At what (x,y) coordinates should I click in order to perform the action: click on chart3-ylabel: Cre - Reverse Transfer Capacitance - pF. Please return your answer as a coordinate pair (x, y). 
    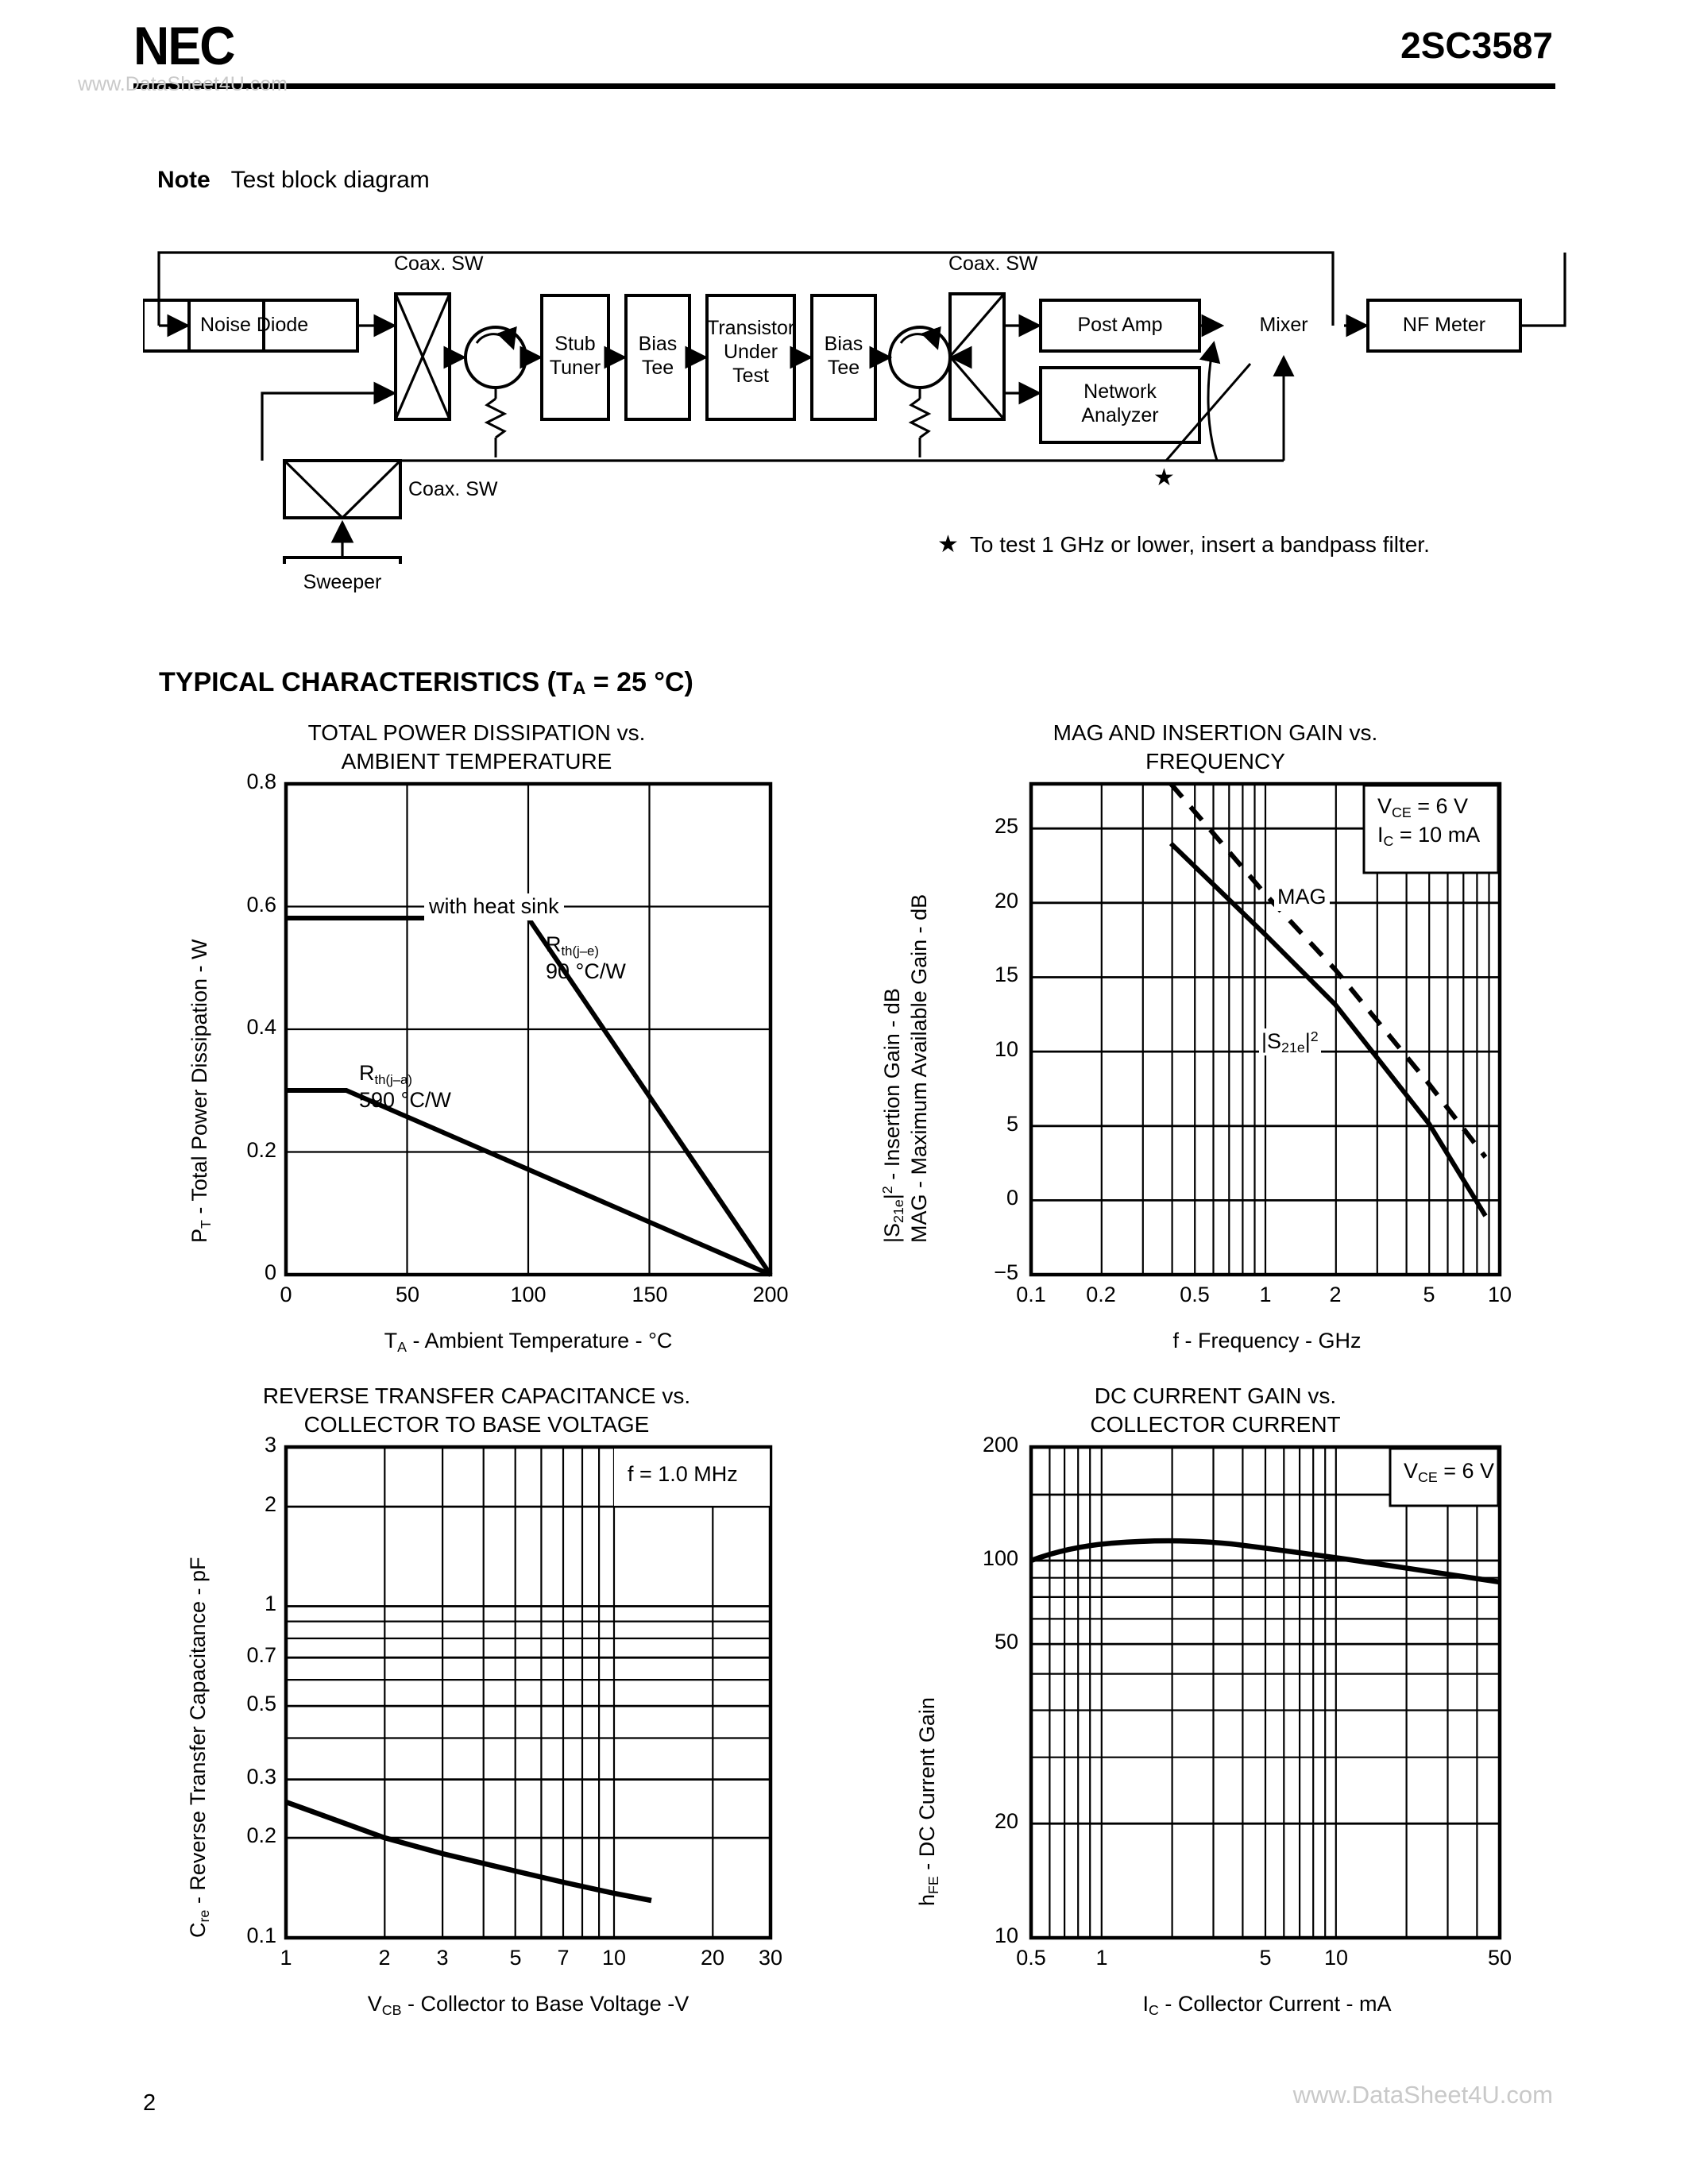
    Looking at the image, I should click on (199, 1748).